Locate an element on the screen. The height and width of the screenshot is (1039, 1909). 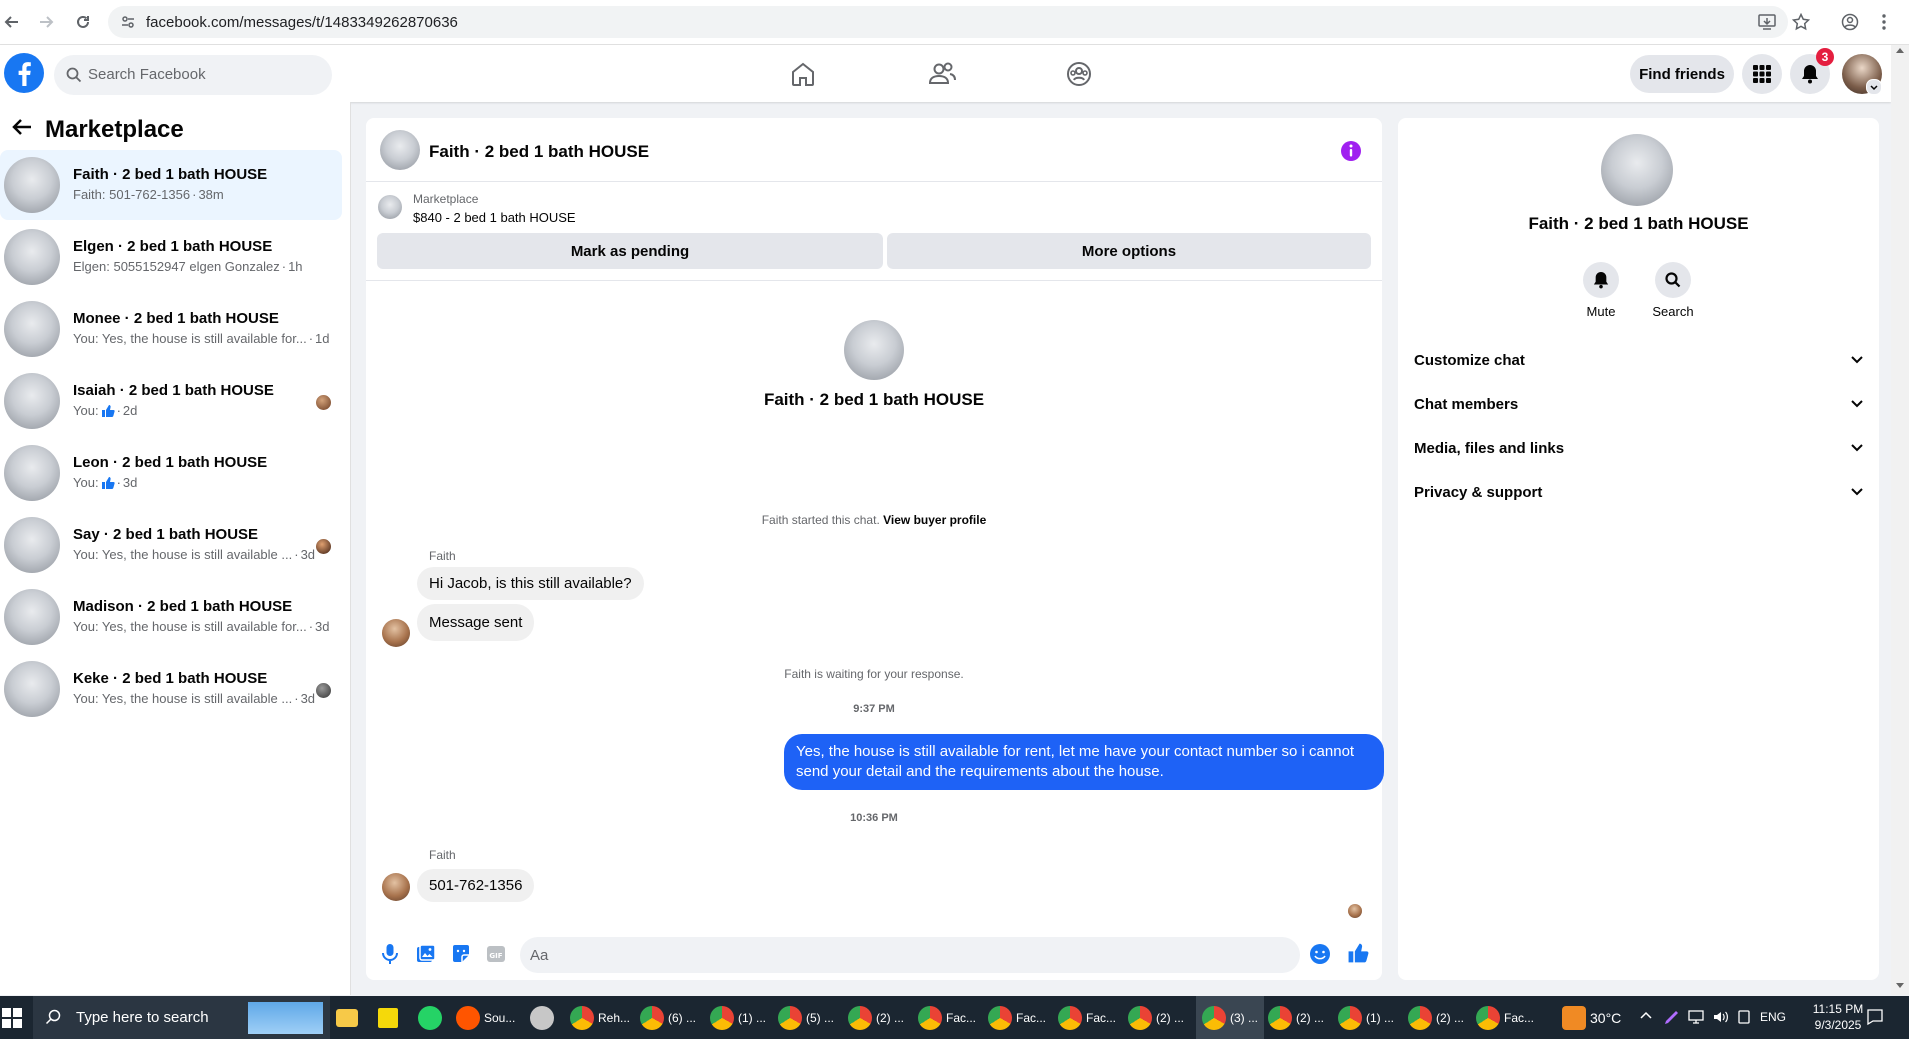
menu-grid-icon is located at coordinates (1762, 74).